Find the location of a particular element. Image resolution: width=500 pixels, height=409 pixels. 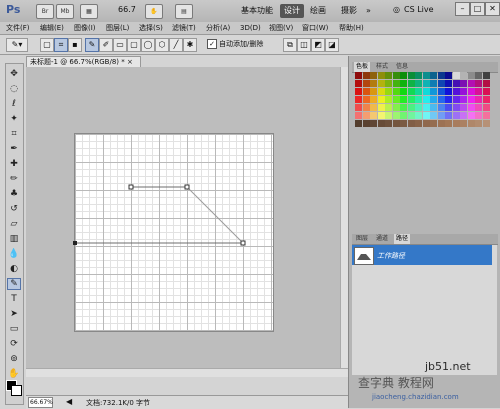

horizontal-scrollbar is located at coordinates (187, 372).